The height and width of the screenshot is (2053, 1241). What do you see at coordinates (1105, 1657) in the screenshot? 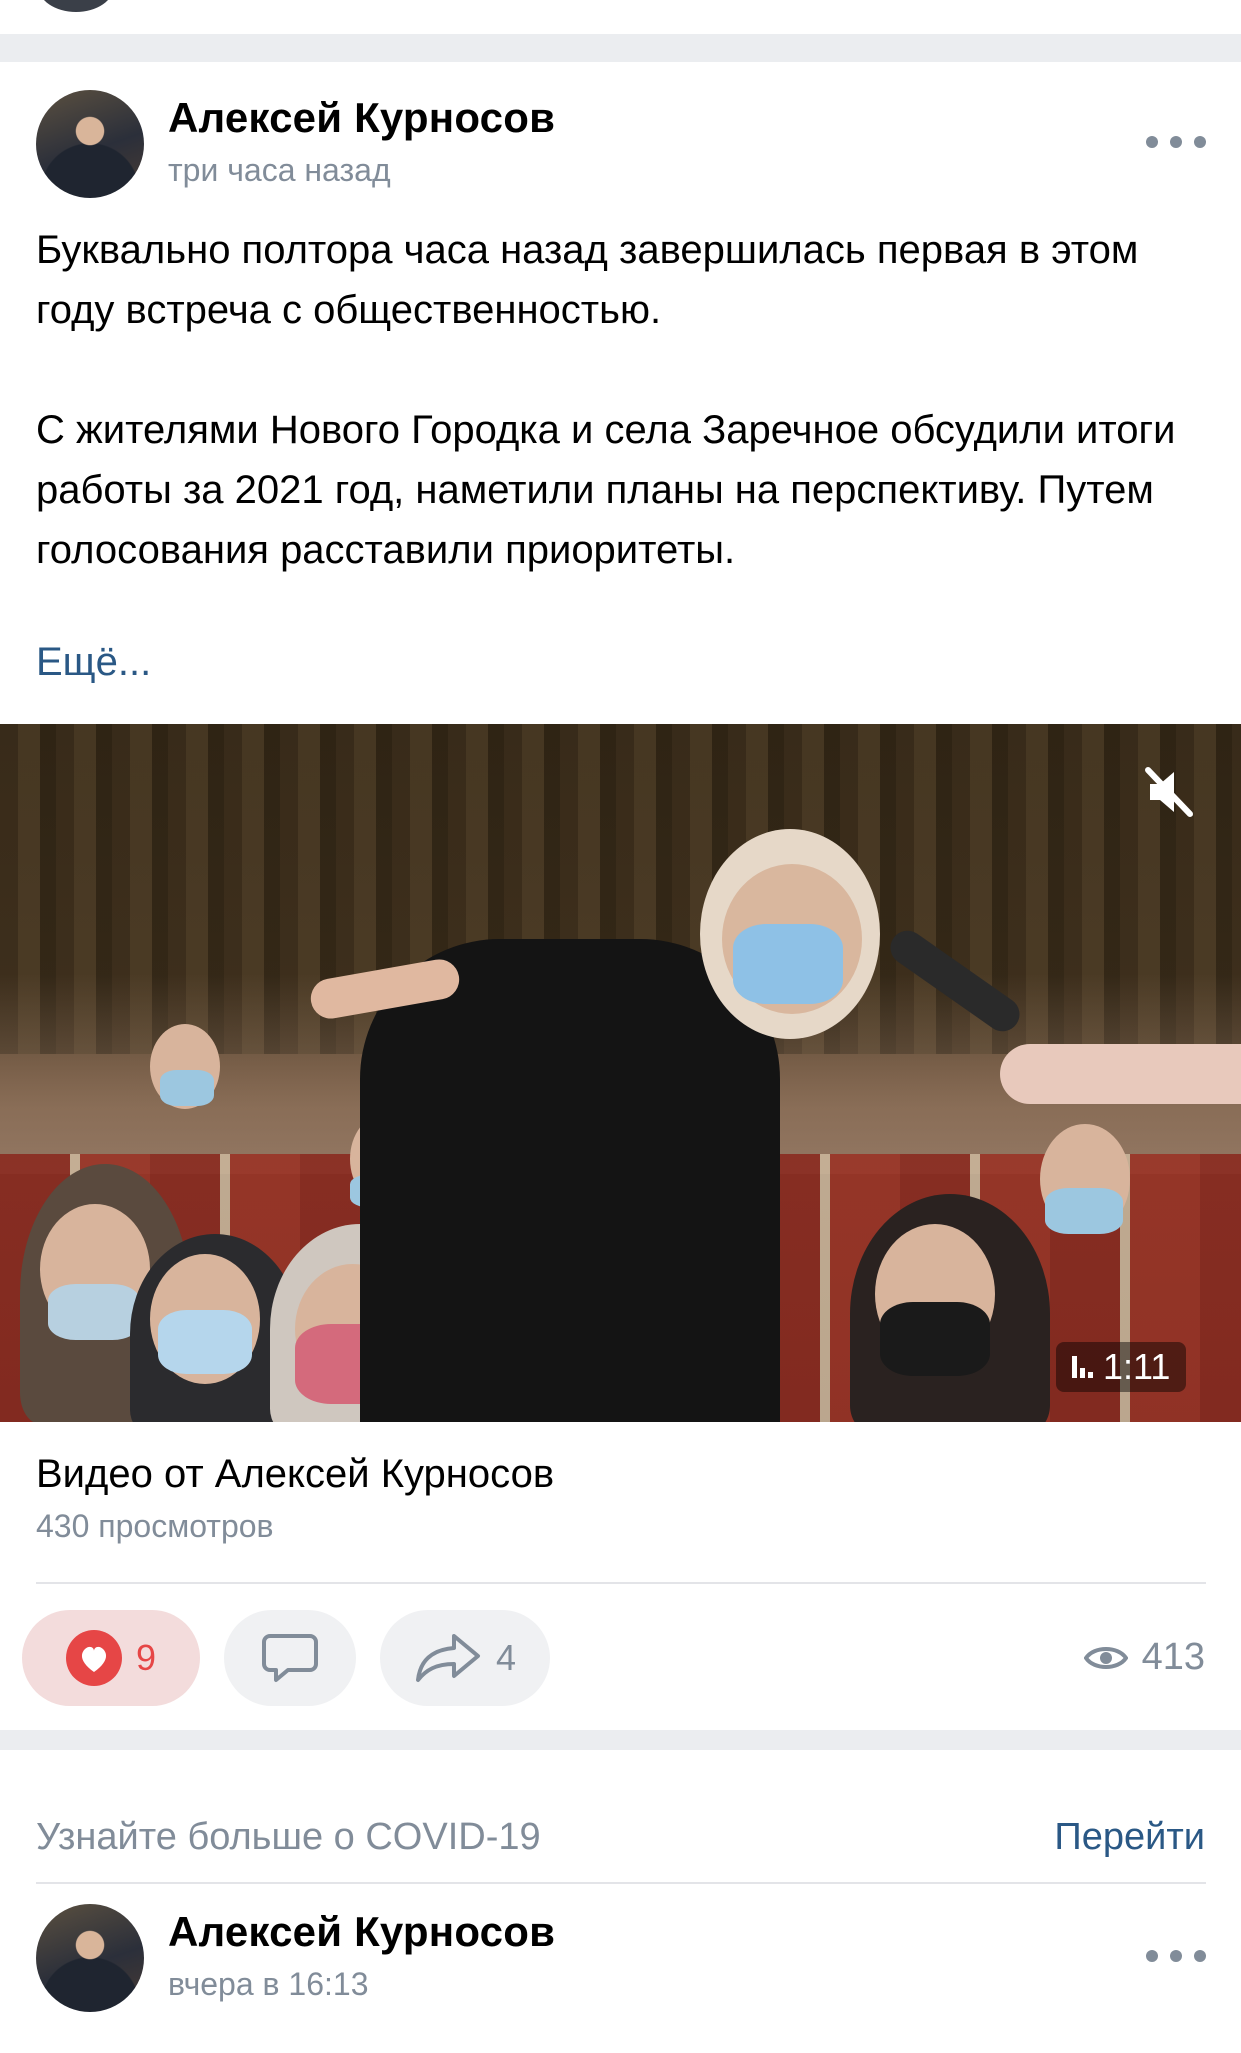
I see `eye-icon` at bounding box center [1105, 1657].